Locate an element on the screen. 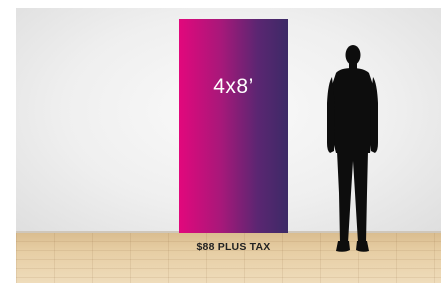 The image size is (441, 283). person-silhouette-icon is located at coordinates (352, 148).